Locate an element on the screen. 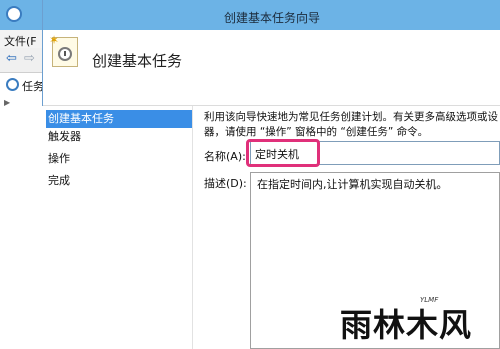  step-create-basic-task: 创建基本任务 is located at coordinates (119, 119).